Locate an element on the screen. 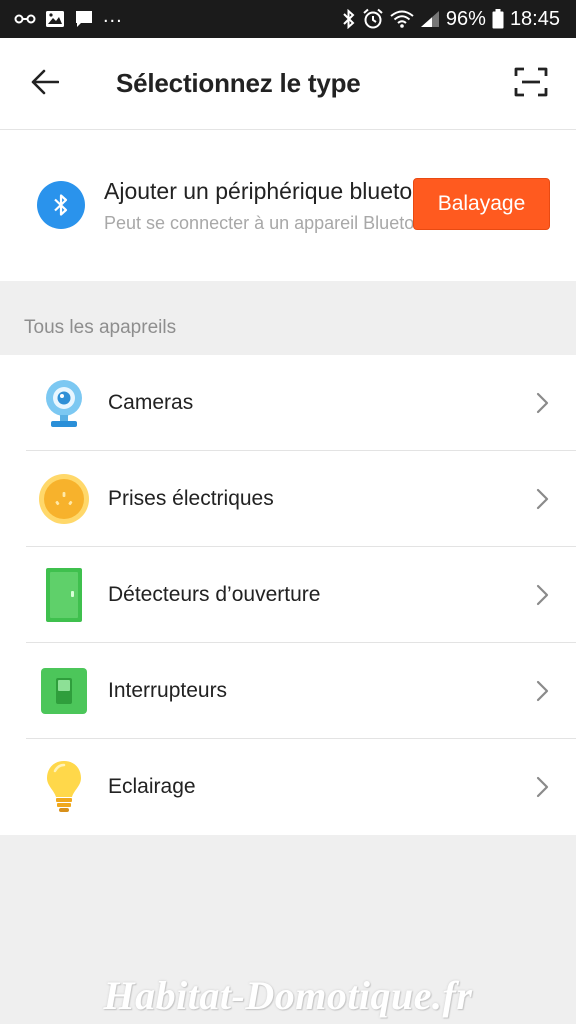 The height and width of the screenshot is (1024, 576). back-button is located at coordinates (45, 84).